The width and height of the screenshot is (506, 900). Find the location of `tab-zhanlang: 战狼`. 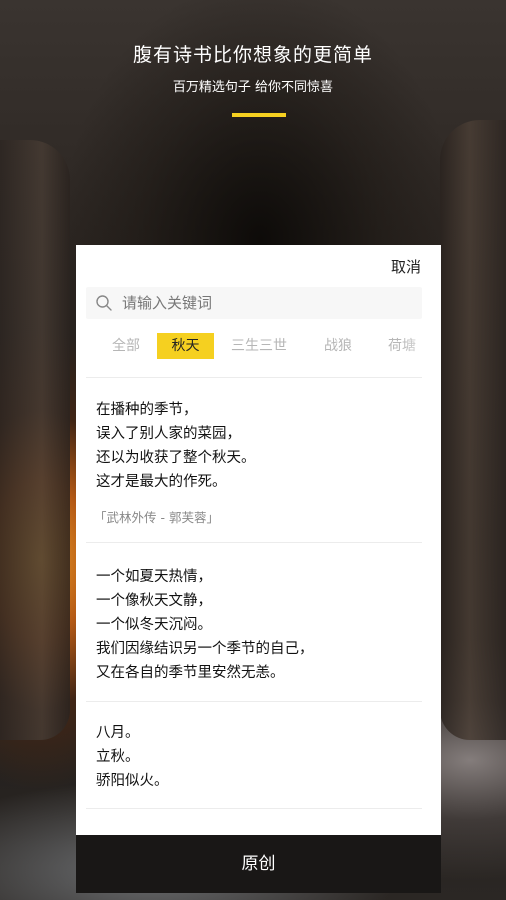

tab-zhanlang: 战狼 is located at coordinates (338, 346).